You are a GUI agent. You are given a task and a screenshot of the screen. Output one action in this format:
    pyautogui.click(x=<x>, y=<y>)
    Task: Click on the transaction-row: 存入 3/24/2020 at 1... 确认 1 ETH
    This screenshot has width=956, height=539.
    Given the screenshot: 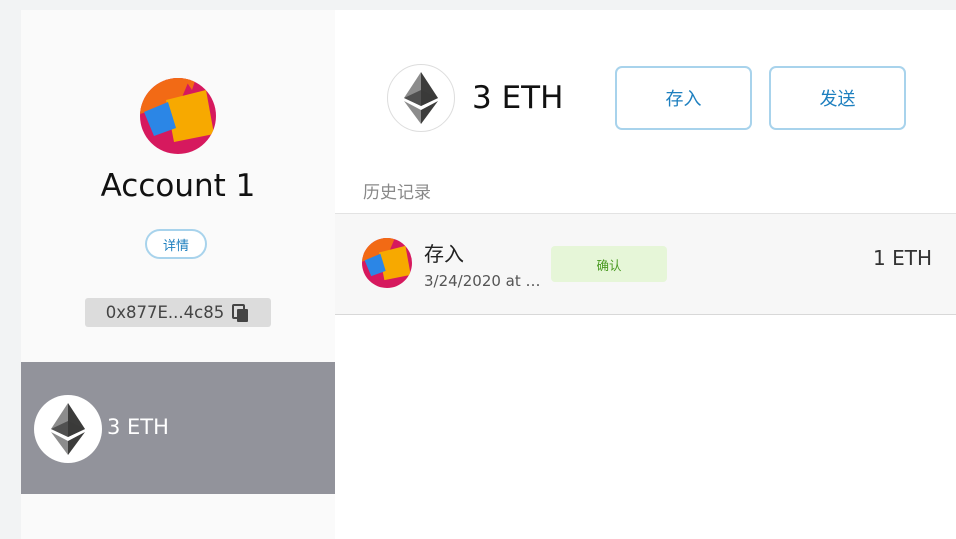 What is the action you would take?
    pyautogui.click(x=645, y=264)
    